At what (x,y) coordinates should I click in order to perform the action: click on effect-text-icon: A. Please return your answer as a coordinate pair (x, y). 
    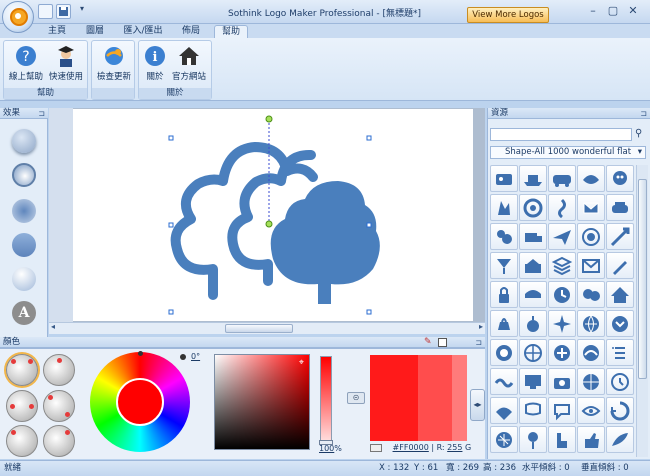
    Looking at the image, I should click on (24, 313).